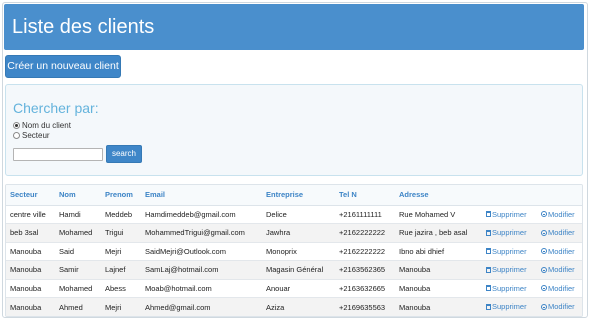  Describe the element at coordinates (83, 27) in the screenshot. I see `page-title: Liste des clients` at that location.